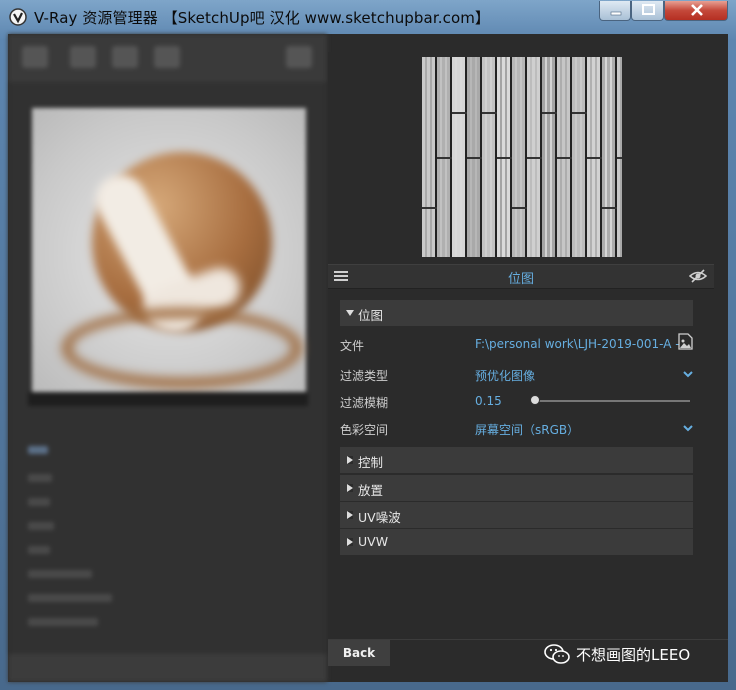  Describe the element at coordinates (527, 429) in the screenshot. I see `color-space-dropdown: 屏幕空间（sRGB）` at that location.